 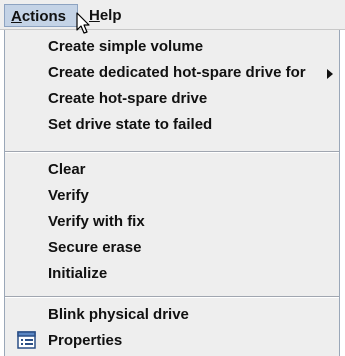 What do you see at coordinates (172, 222) in the screenshot?
I see `menu-item-verify-with-fix: Verify with fix` at bounding box center [172, 222].